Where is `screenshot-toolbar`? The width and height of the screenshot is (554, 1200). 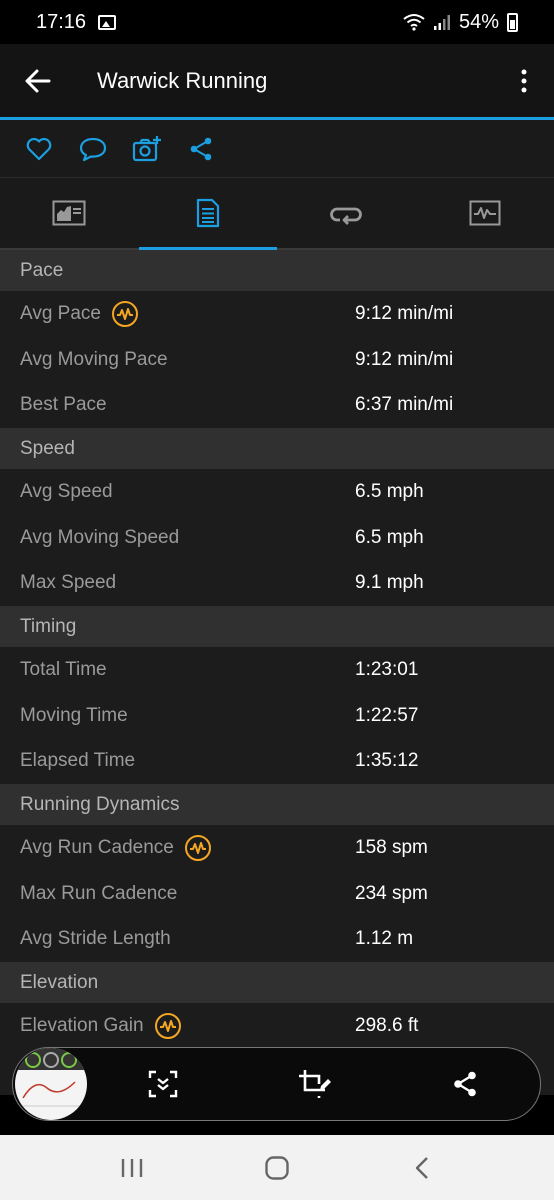
screenshot-toolbar is located at coordinates (276, 1084).